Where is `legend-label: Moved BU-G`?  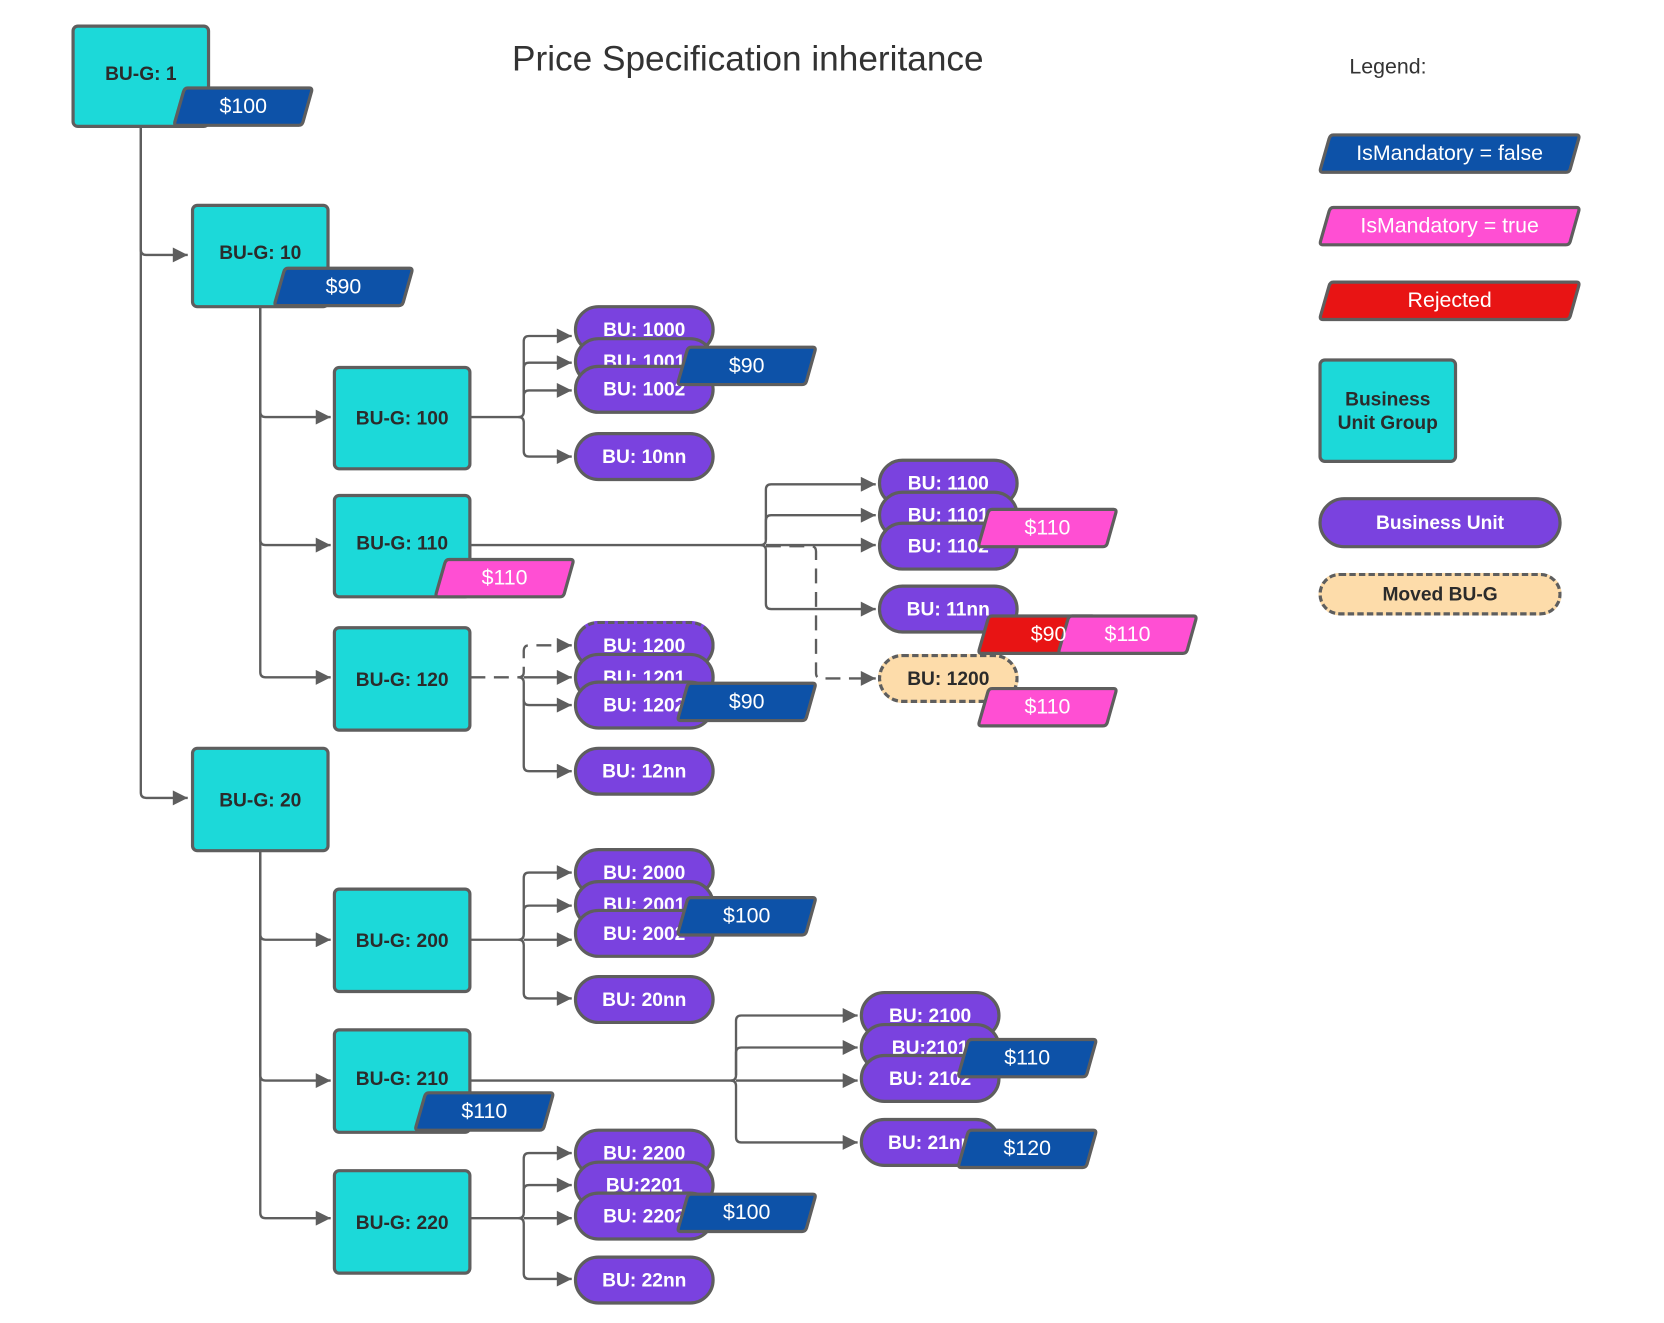 legend-label: Moved BU-G is located at coordinates (1440, 593).